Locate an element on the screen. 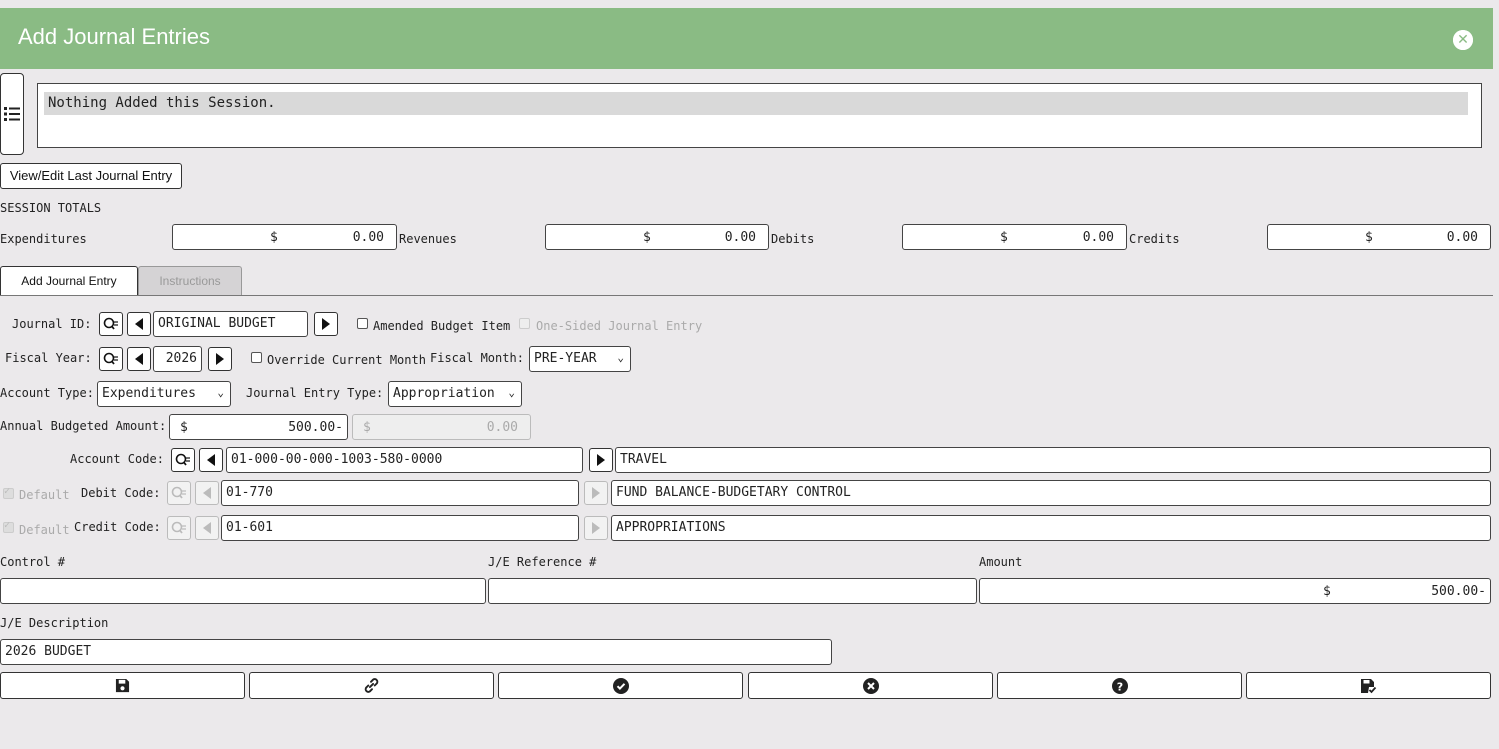 The height and width of the screenshot is (749, 1499). je-type-select: Appropriation ⌄ is located at coordinates (455, 394).